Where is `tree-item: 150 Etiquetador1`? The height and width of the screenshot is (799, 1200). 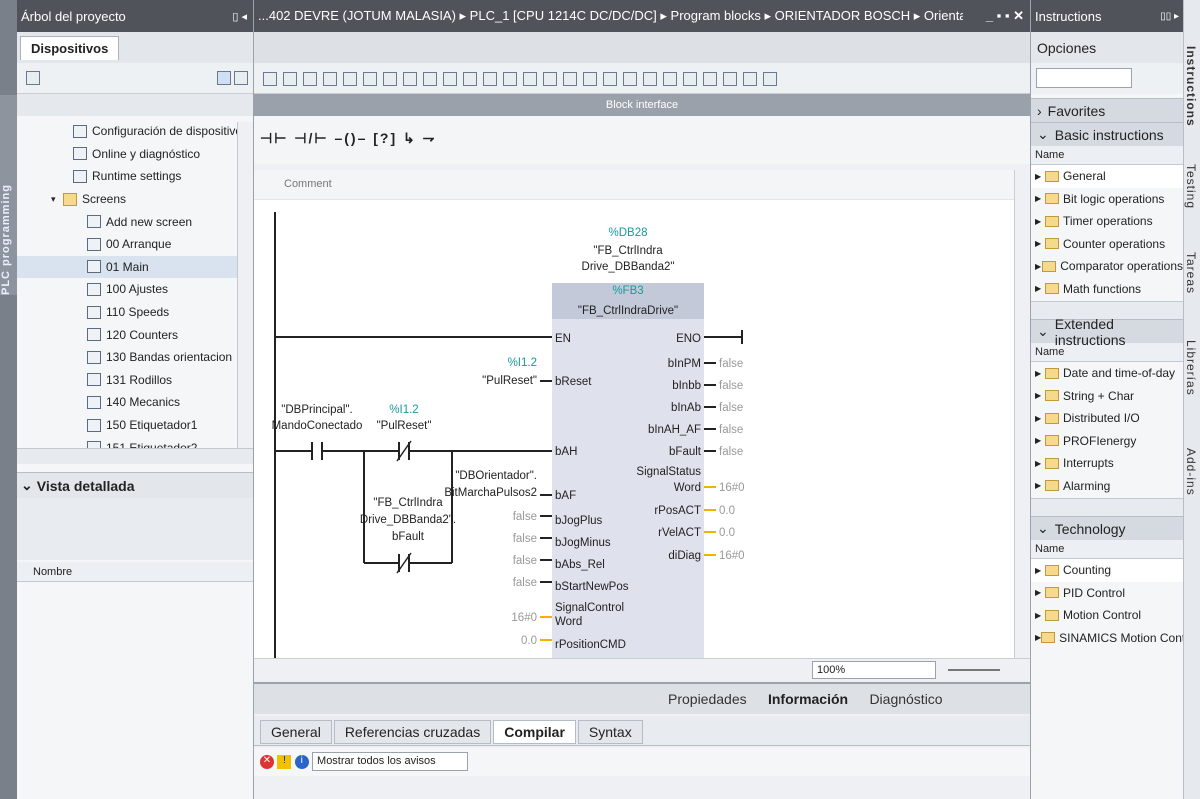
tree-item: 150 Etiquetador1 is located at coordinates (135, 425).